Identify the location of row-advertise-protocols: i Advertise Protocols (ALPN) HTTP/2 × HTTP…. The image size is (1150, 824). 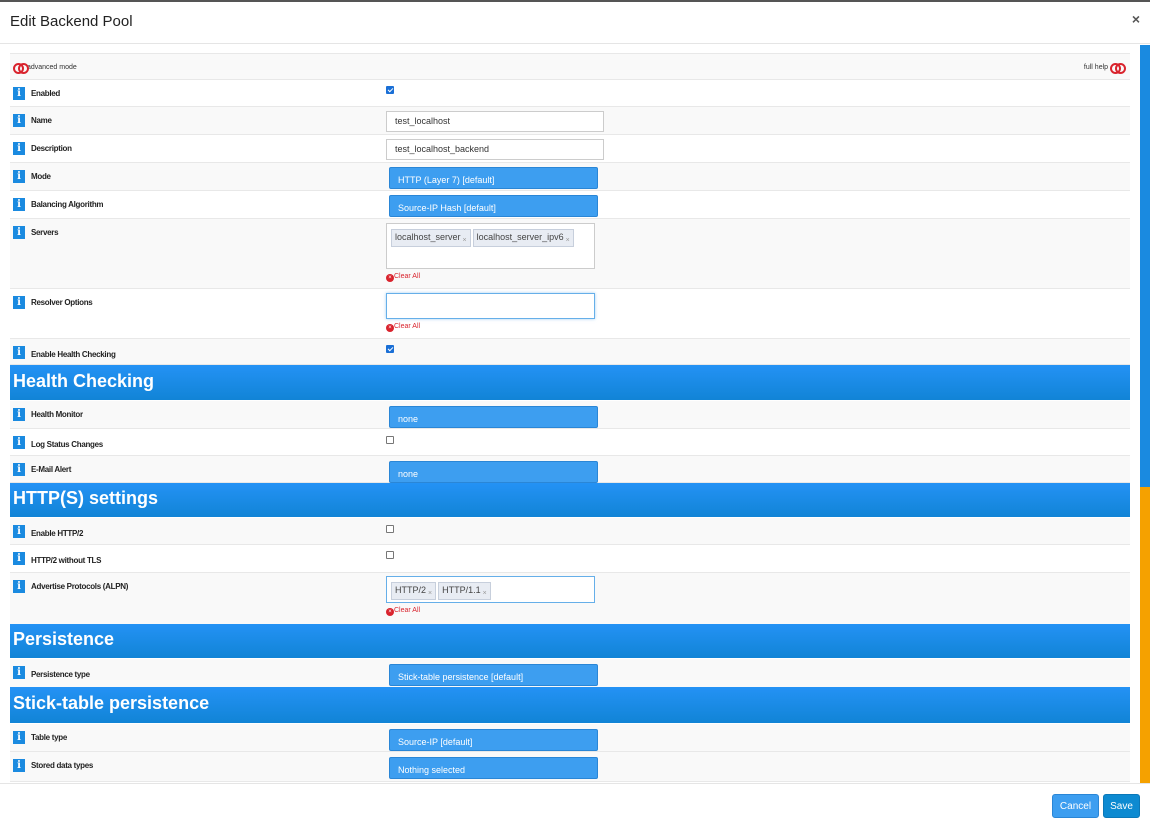
(570, 598).